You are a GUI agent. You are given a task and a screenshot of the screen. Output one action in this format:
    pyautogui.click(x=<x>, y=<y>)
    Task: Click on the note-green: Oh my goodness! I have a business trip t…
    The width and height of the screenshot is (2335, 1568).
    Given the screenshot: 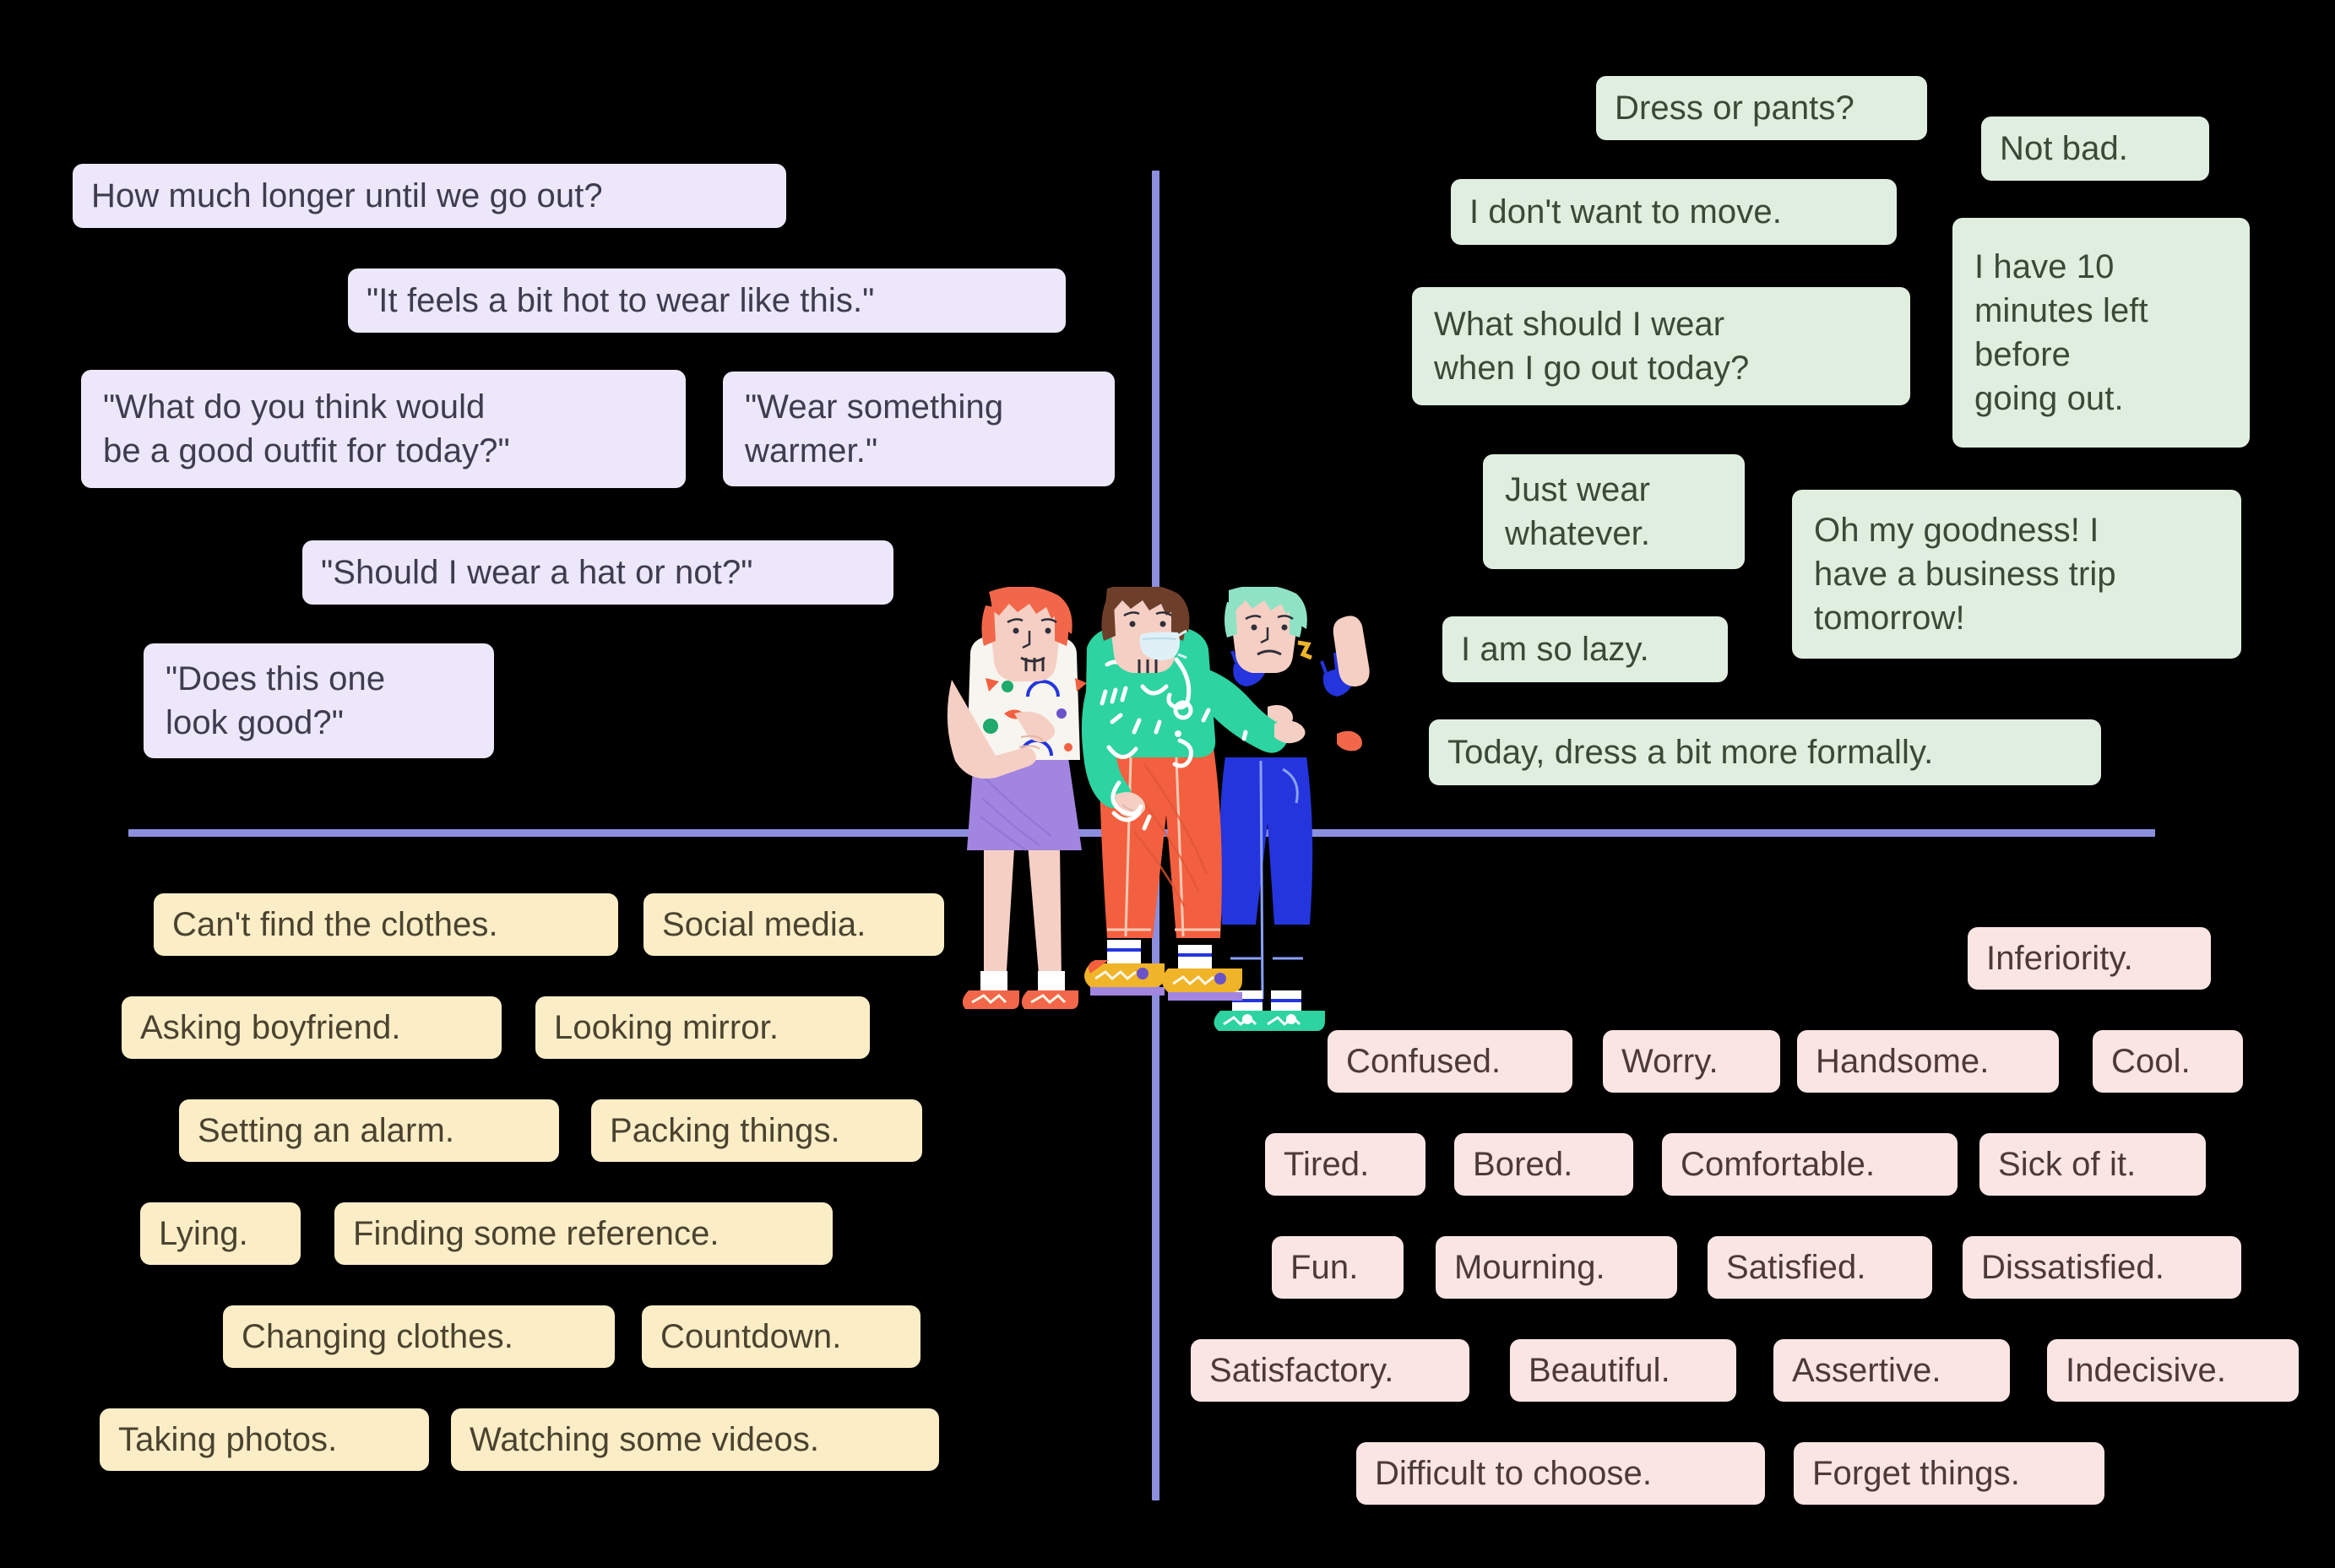 What is the action you would take?
    pyautogui.click(x=2016, y=574)
    